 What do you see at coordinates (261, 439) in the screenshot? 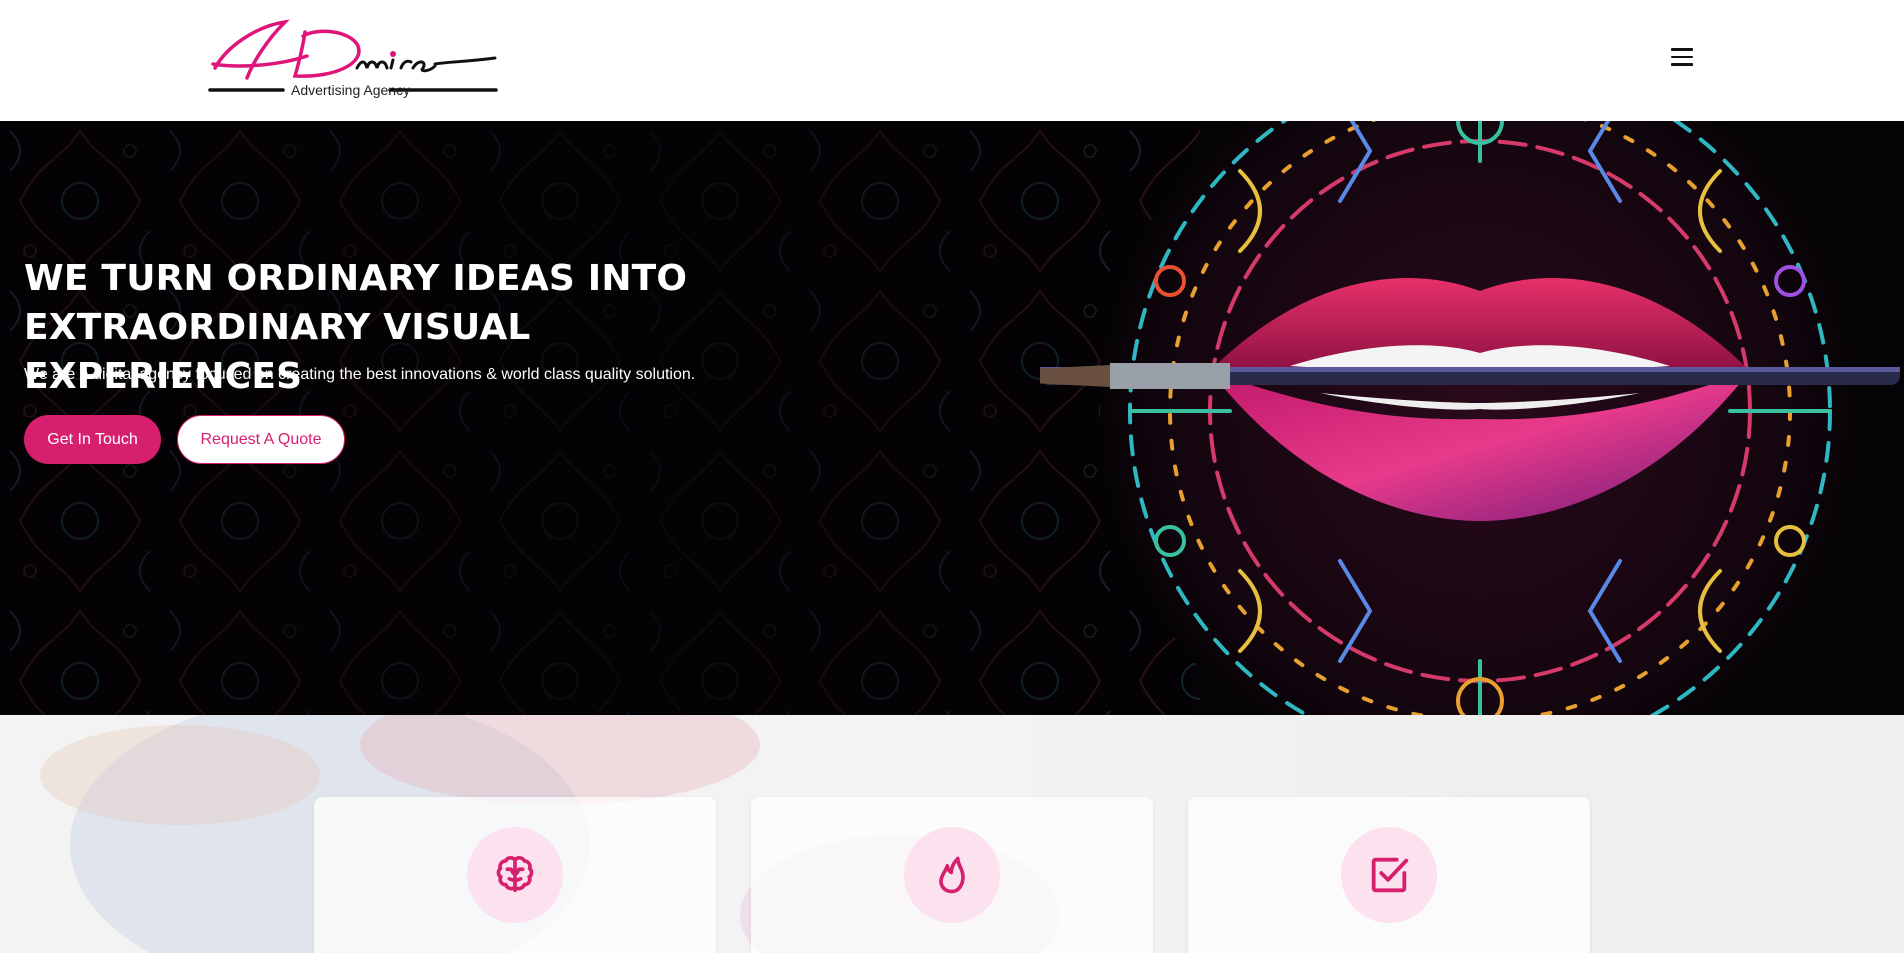
I see `request-quote-button: Request A Quote` at bounding box center [261, 439].